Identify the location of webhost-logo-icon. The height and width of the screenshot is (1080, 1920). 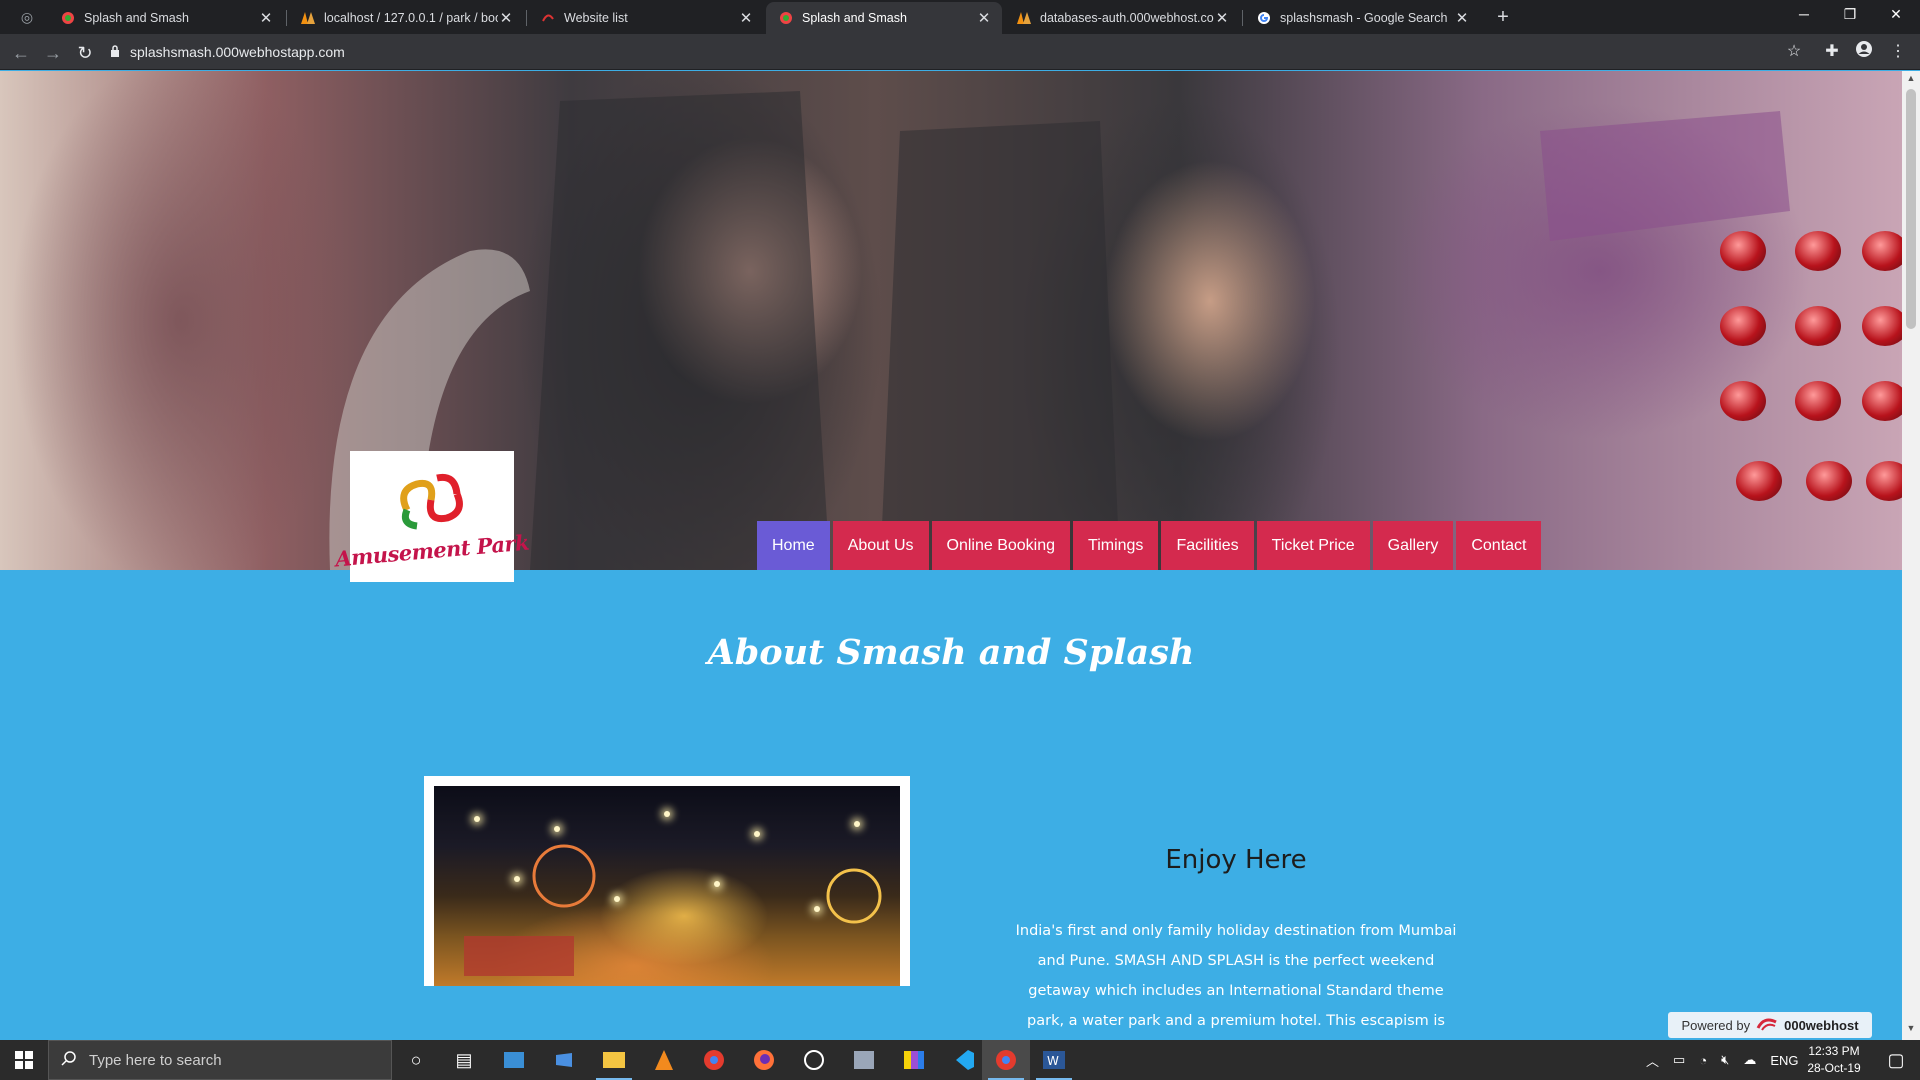
(1767, 1025).